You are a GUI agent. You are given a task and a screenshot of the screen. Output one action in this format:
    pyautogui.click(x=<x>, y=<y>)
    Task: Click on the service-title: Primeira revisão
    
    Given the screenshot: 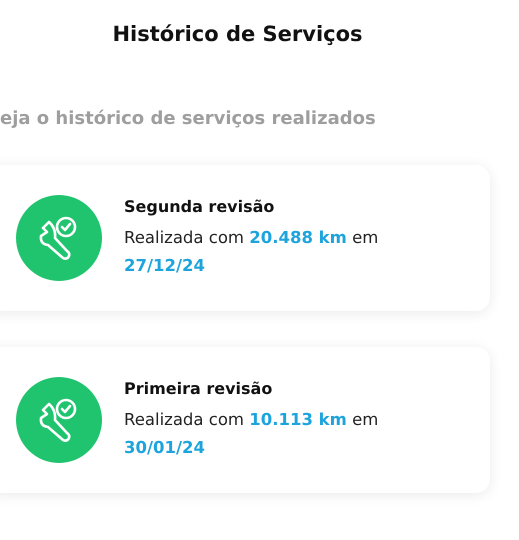 What is the action you would take?
    pyautogui.click(x=199, y=388)
    